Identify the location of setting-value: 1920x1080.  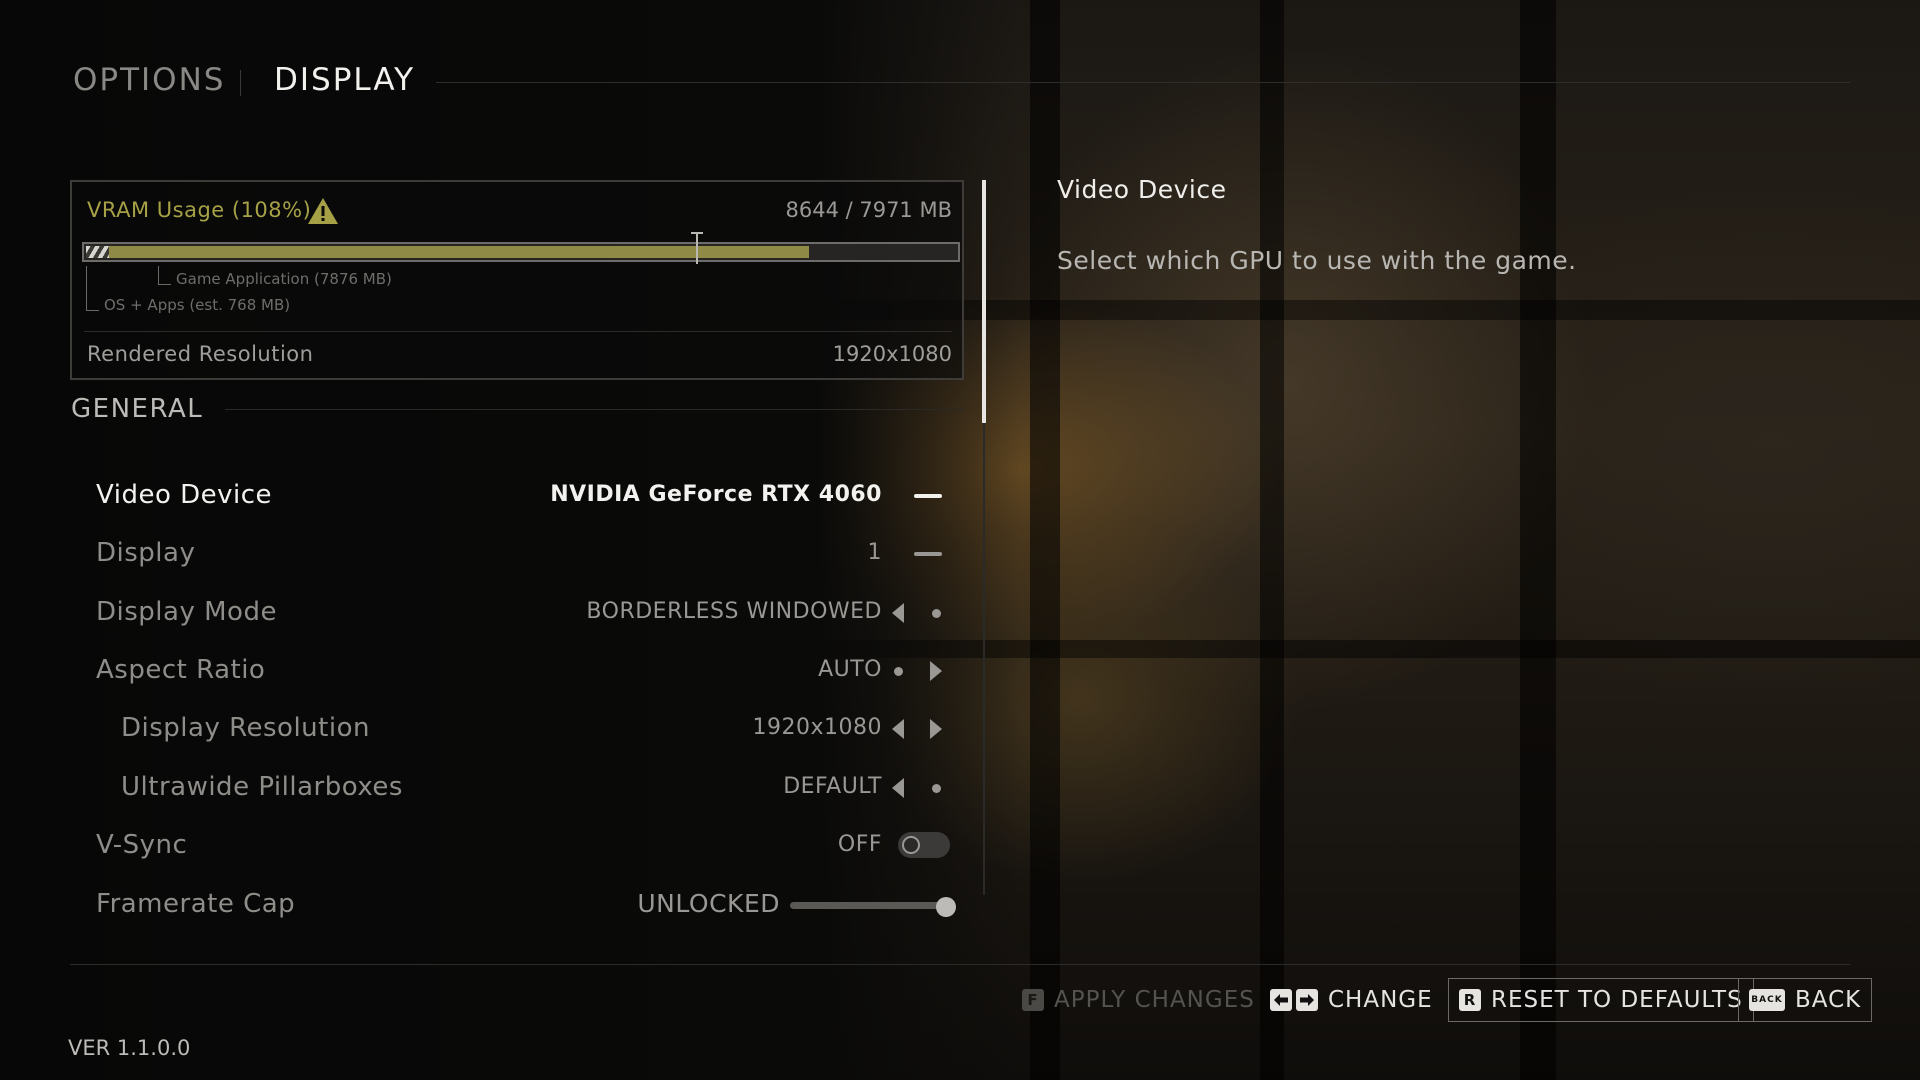
(817, 727).